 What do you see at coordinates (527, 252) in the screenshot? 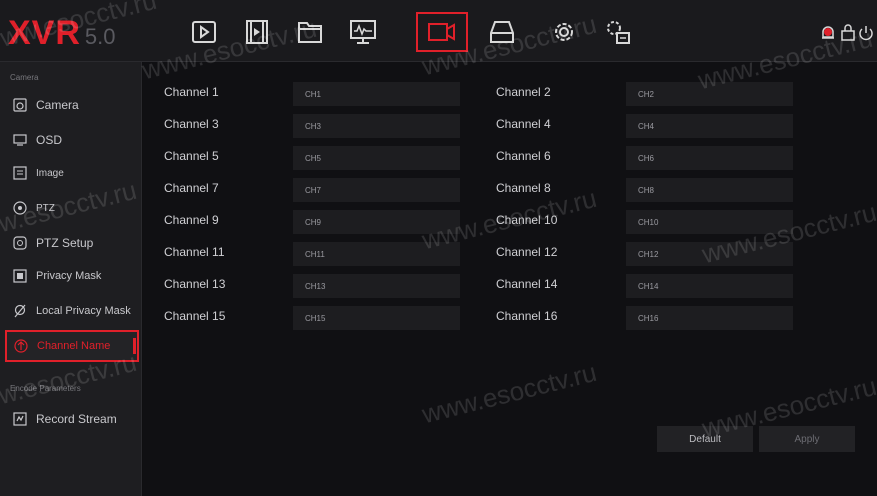
I see `channel-label: Channel 12` at bounding box center [527, 252].